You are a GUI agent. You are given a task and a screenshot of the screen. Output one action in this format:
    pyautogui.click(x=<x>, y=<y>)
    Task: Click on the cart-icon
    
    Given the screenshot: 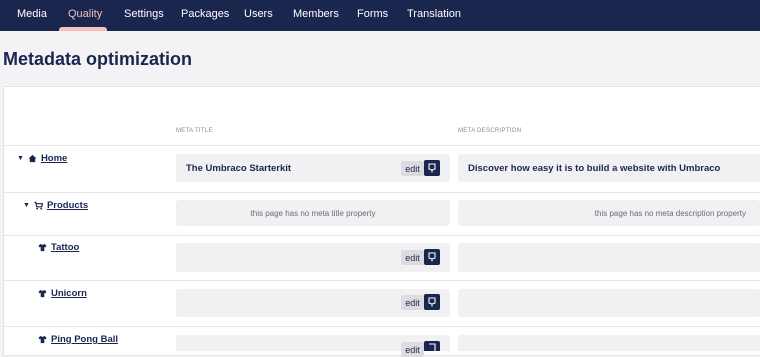 What is the action you would take?
    pyautogui.click(x=38, y=205)
    